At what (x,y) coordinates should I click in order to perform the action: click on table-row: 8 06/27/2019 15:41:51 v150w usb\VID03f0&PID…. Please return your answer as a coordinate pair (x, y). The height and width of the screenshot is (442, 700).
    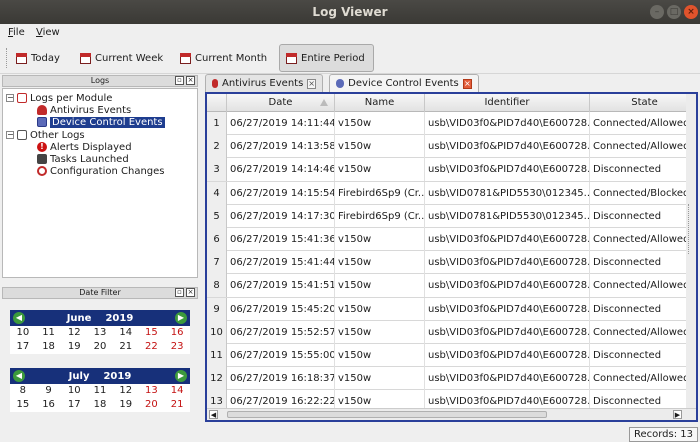
    Looking at the image, I should click on (451, 286).